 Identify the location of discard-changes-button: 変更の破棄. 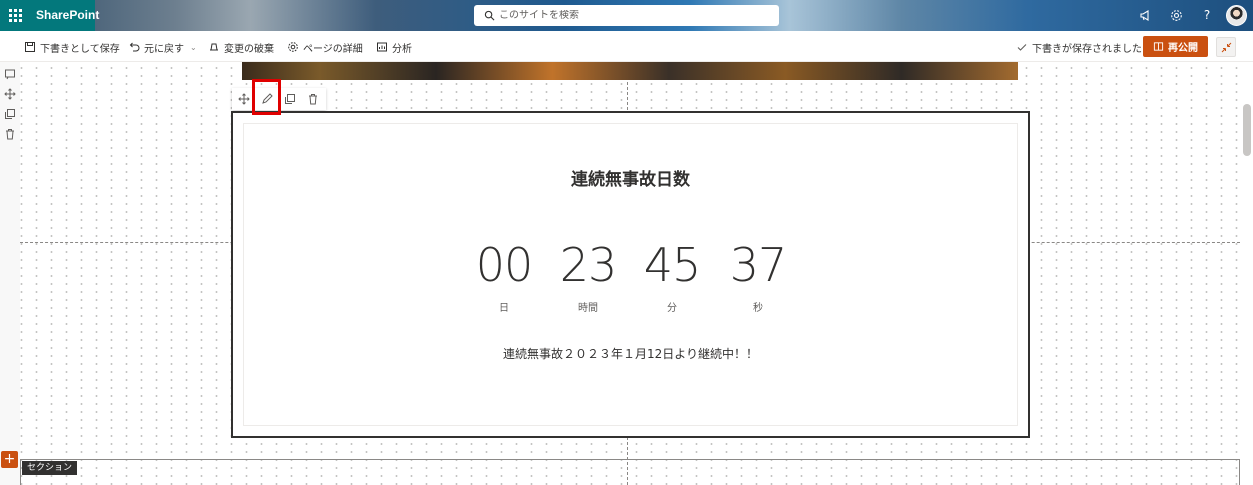
(241, 47).